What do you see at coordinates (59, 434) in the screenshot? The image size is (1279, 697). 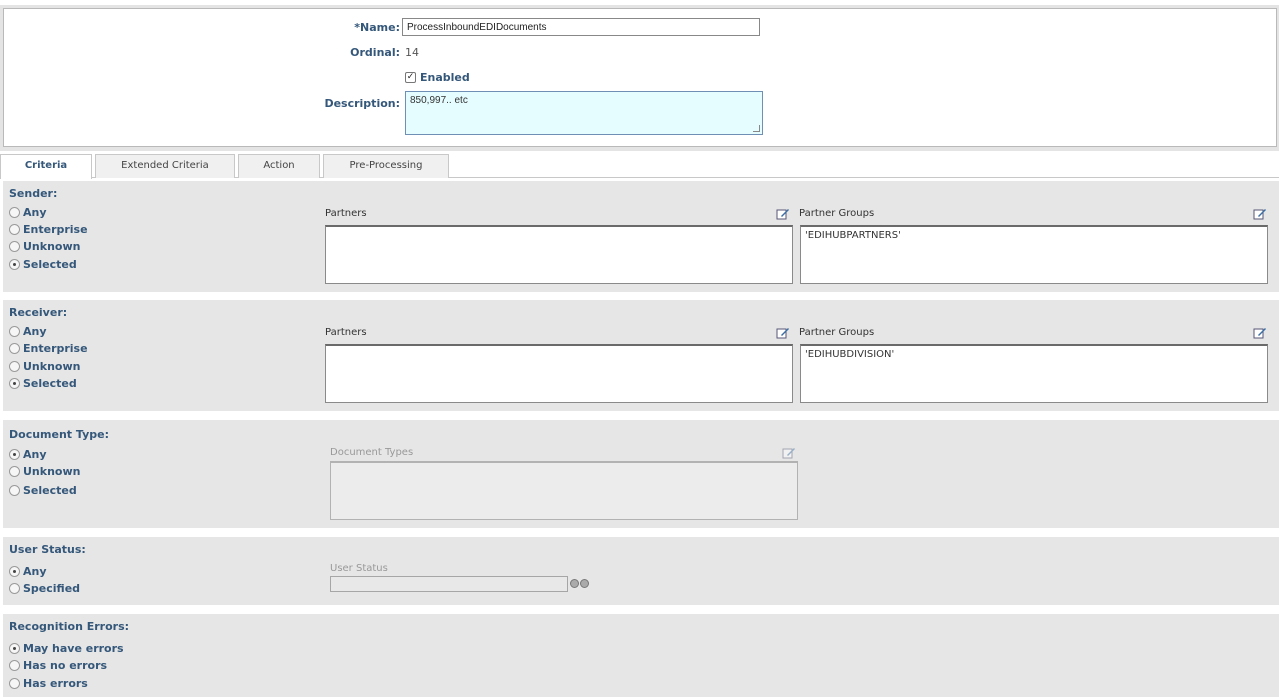 I see `document-type-title: Document Type:` at bounding box center [59, 434].